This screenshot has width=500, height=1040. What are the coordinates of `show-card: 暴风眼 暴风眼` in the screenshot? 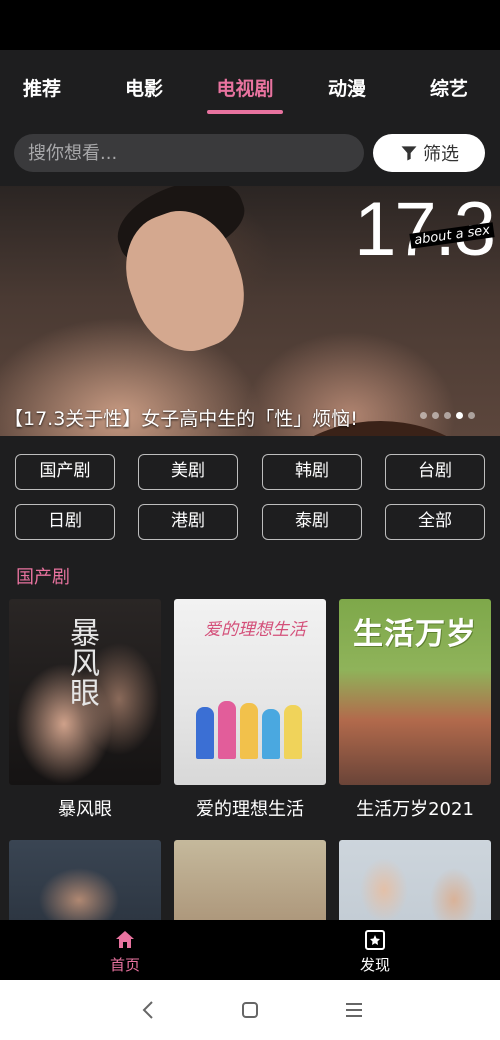 It's located at (85, 709).